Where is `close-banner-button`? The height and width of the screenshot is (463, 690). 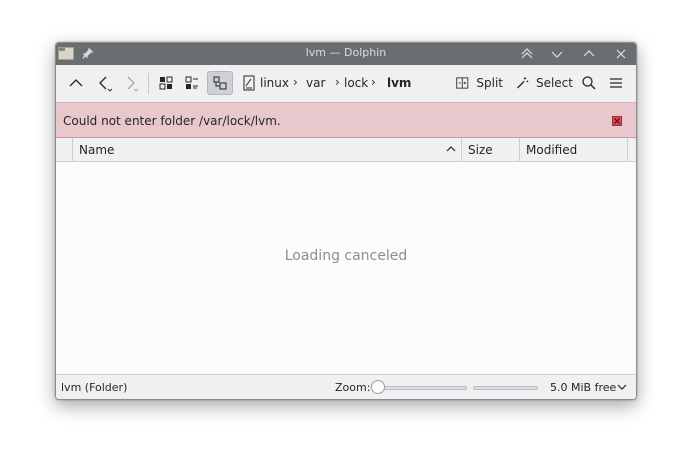
close-banner-button is located at coordinates (617, 121).